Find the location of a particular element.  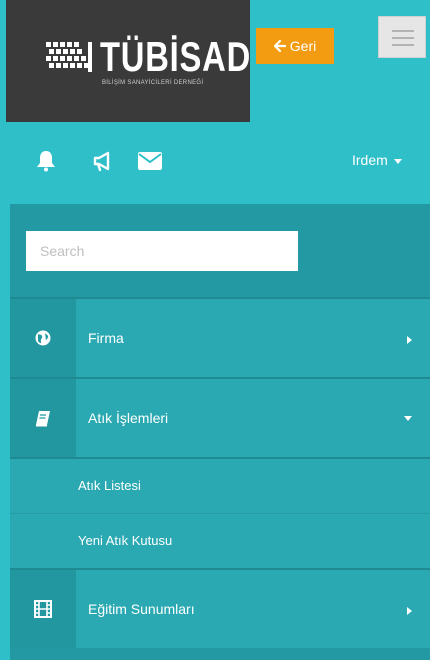

submenu-item-label: Atık Listesi is located at coordinates (109, 485).